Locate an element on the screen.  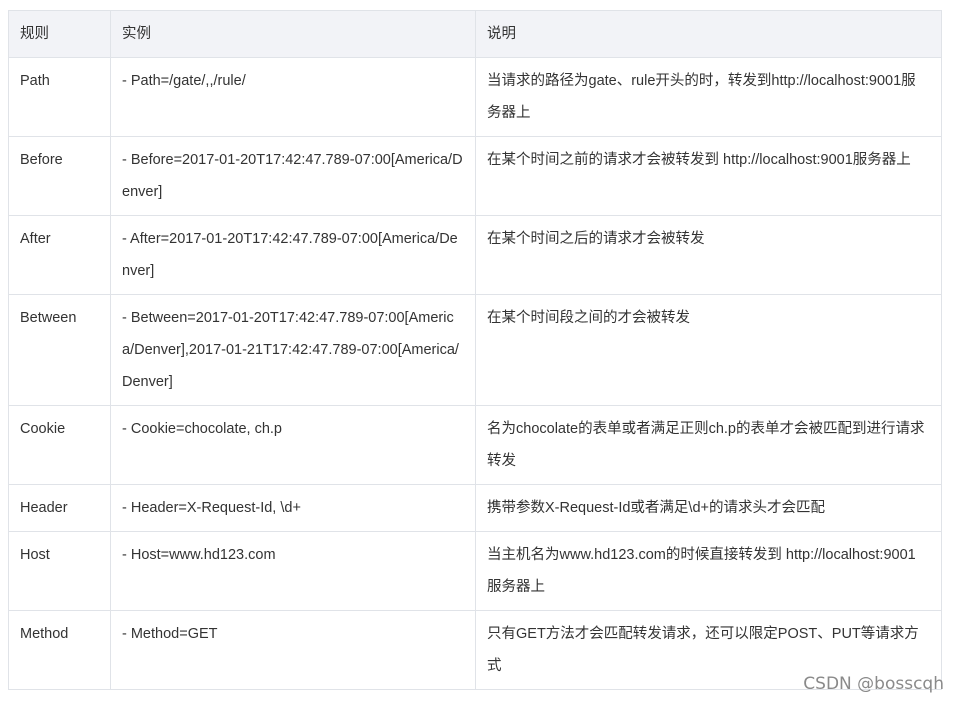
header-example: 实例 is located at coordinates (293, 34).